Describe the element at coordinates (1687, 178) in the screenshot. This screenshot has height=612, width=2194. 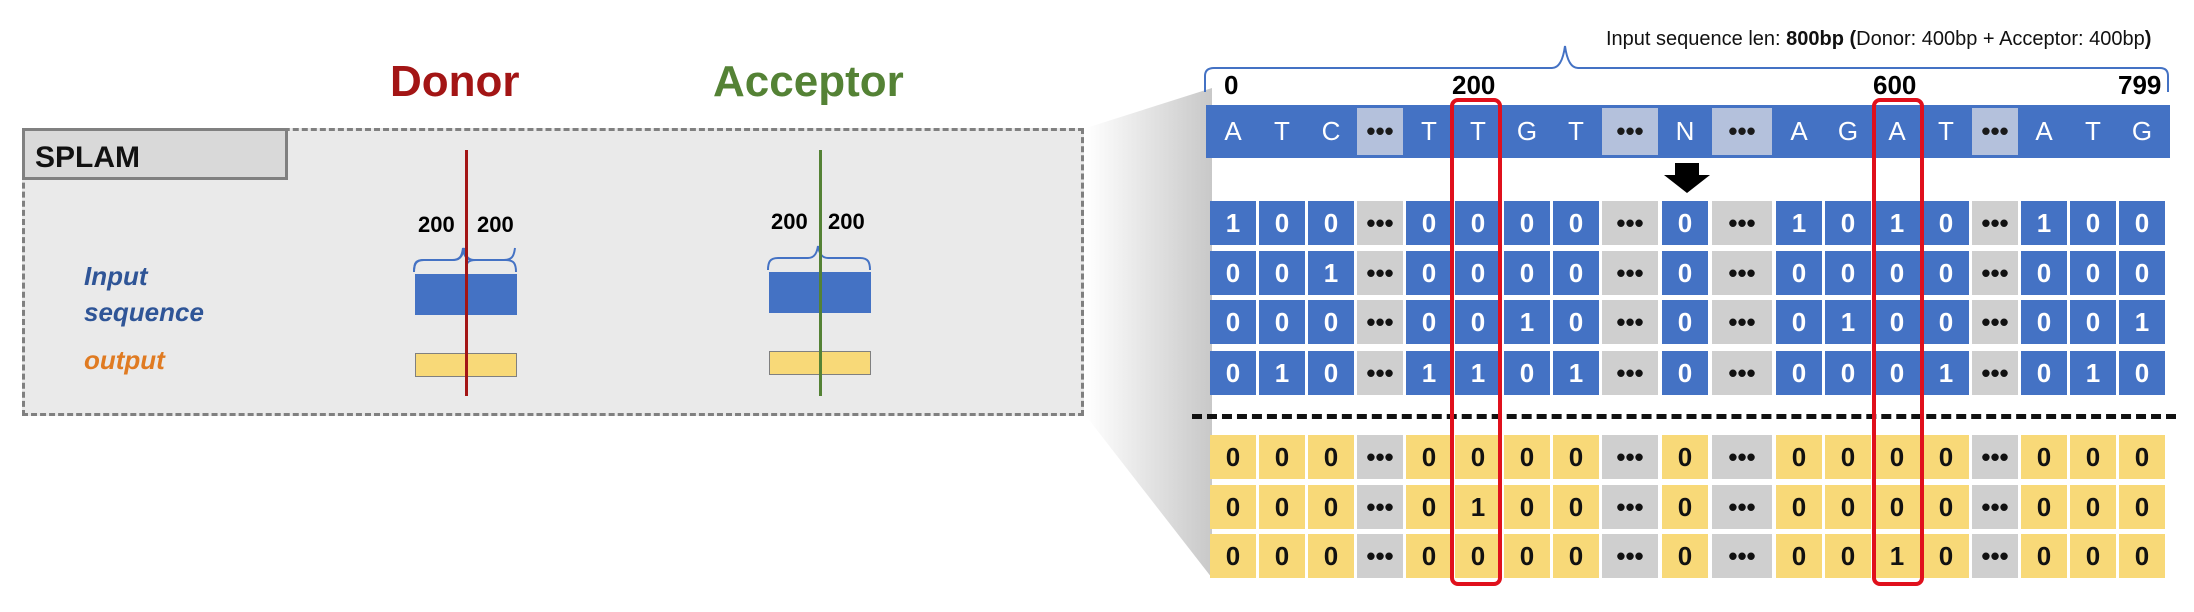
I see `down-arrow-icon` at that location.